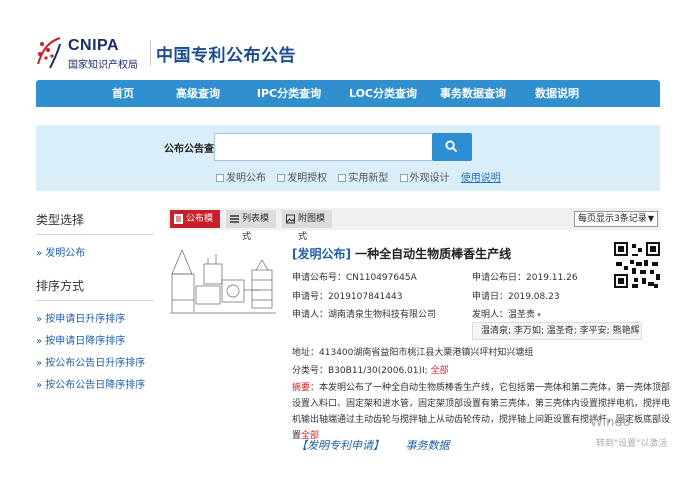 The width and height of the screenshot is (700, 494). What do you see at coordinates (440, 371) in the screenshot?
I see `class-all-link: 全部` at bounding box center [440, 371].